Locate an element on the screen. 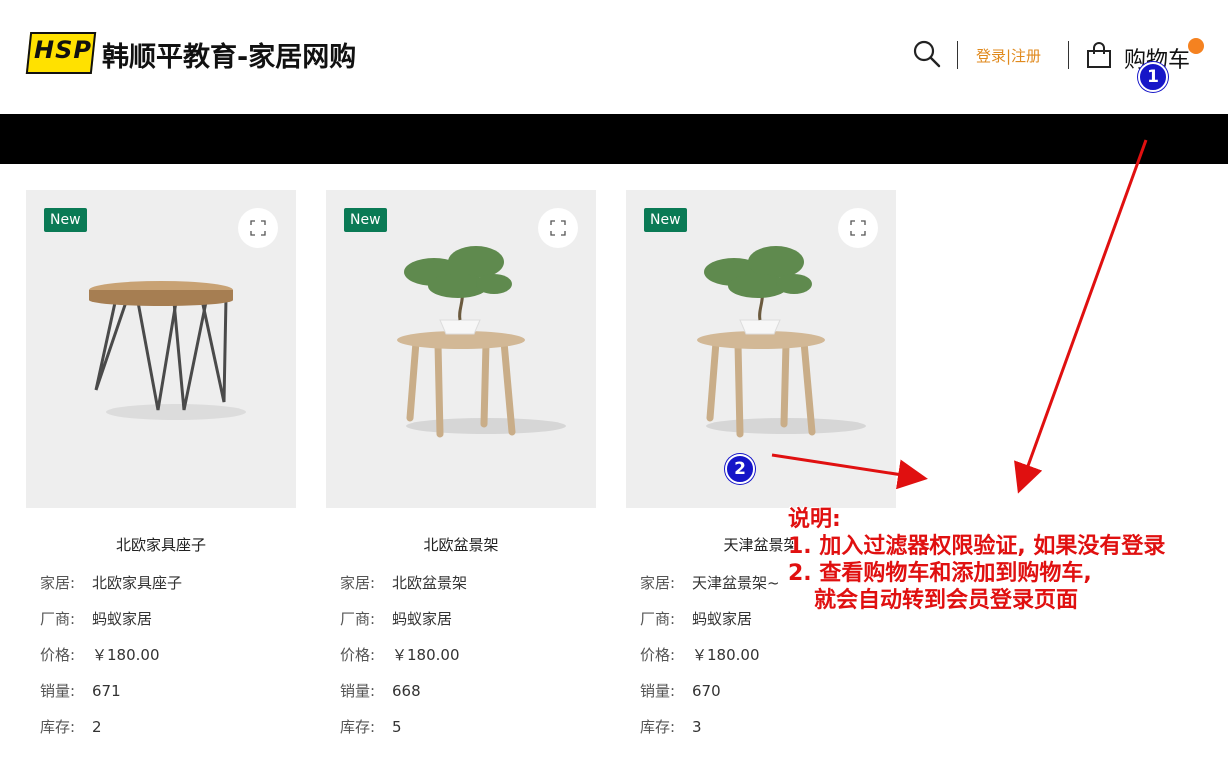 The height and width of the screenshot is (764, 1228). info-value: 北欧盆景架 is located at coordinates (430, 583).